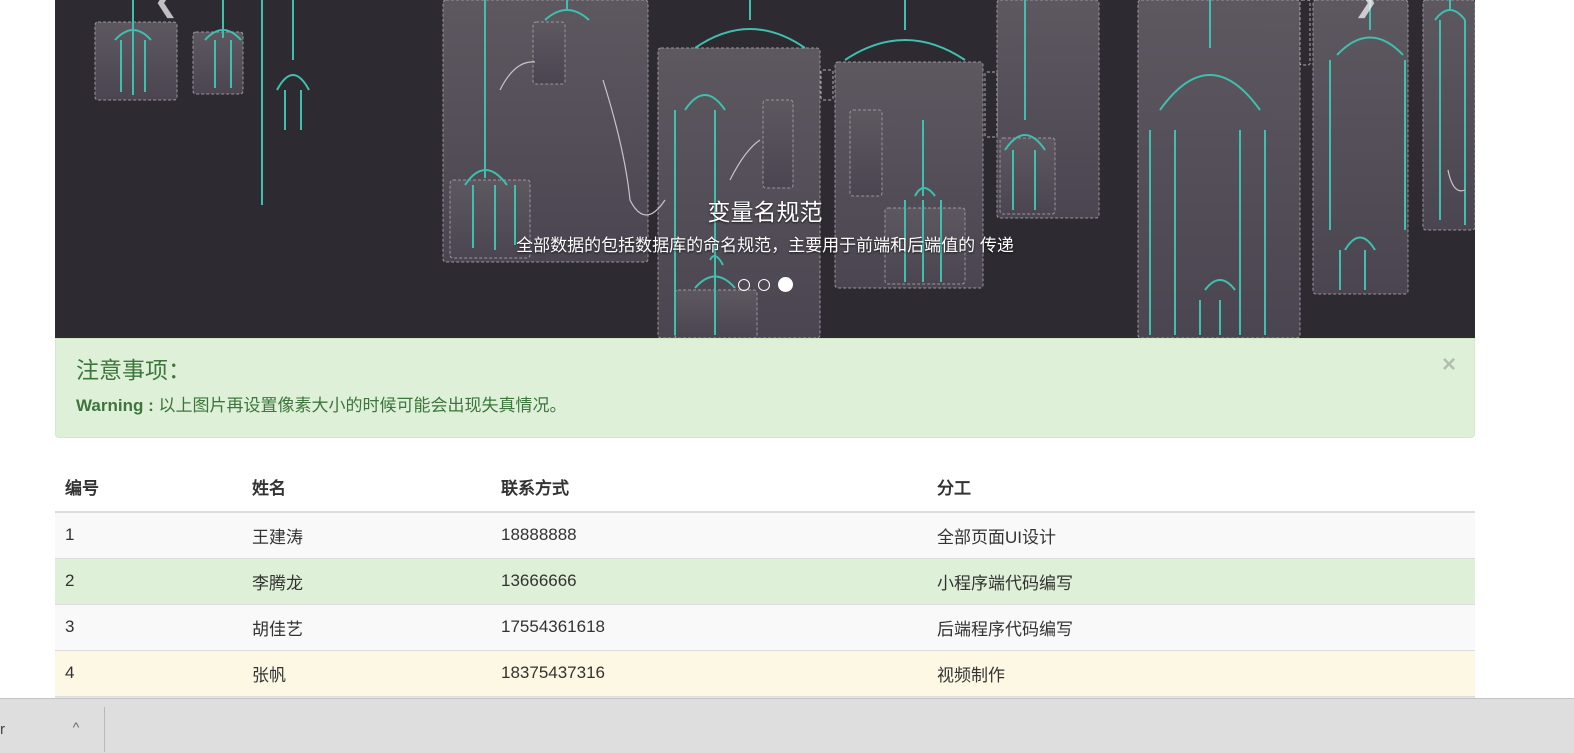 The height and width of the screenshot is (753, 1574). Describe the element at coordinates (709, 580) in the screenshot. I see `cell-contact: 13666666` at that location.